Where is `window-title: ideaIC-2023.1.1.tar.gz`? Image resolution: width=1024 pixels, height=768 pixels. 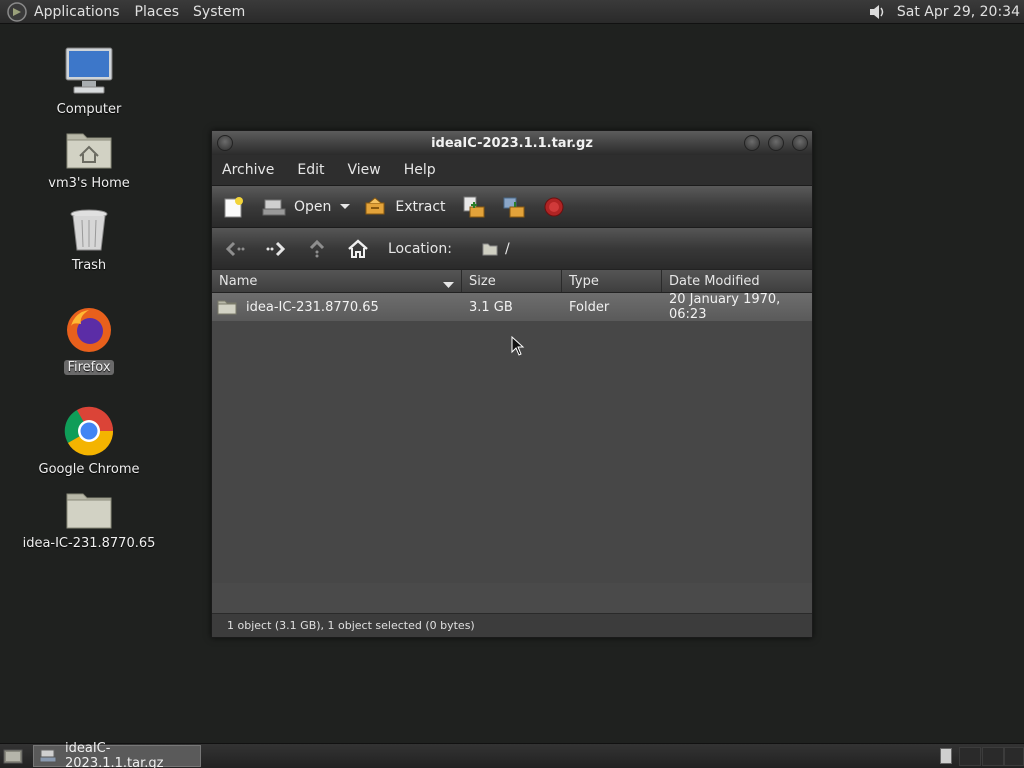
window-title: ideaIC-2023.1.1.tar.gz is located at coordinates (512, 143).